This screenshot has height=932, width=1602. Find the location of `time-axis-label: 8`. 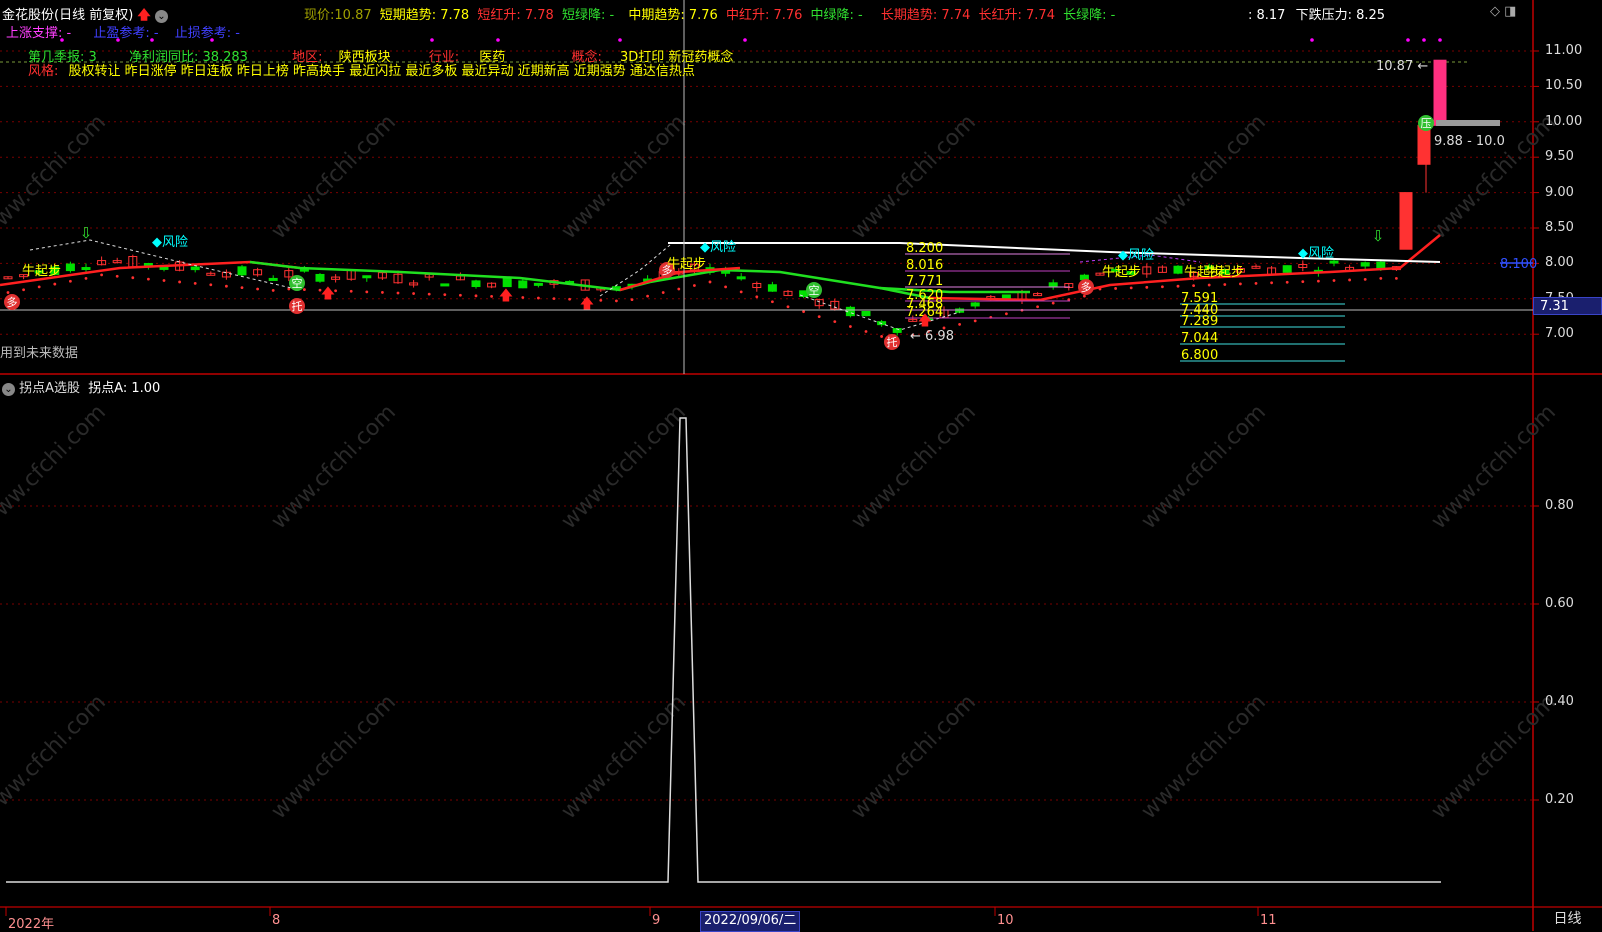

time-axis-label: 8 is located at coordinates (276, 920).